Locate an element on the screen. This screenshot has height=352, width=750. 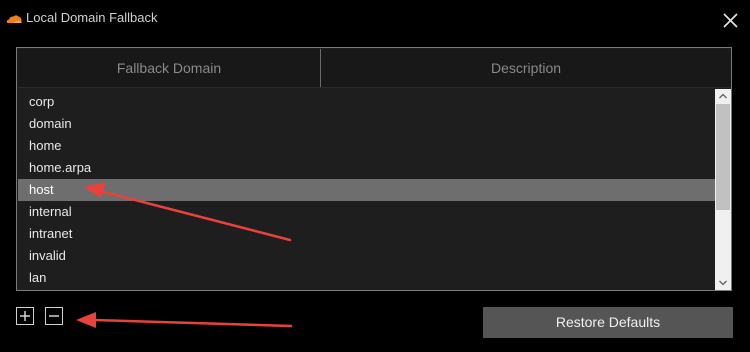
list-item-selected: host is located at coordinates (366, 190).